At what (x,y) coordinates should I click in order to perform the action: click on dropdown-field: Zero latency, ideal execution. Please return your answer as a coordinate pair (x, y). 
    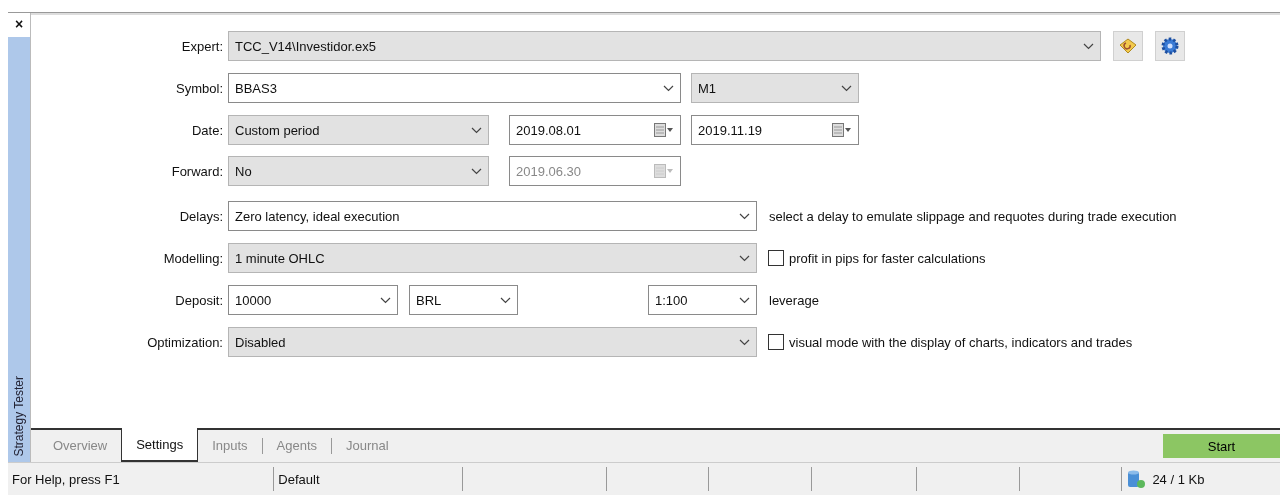
    Looking at the image, I should click on (492, 216).